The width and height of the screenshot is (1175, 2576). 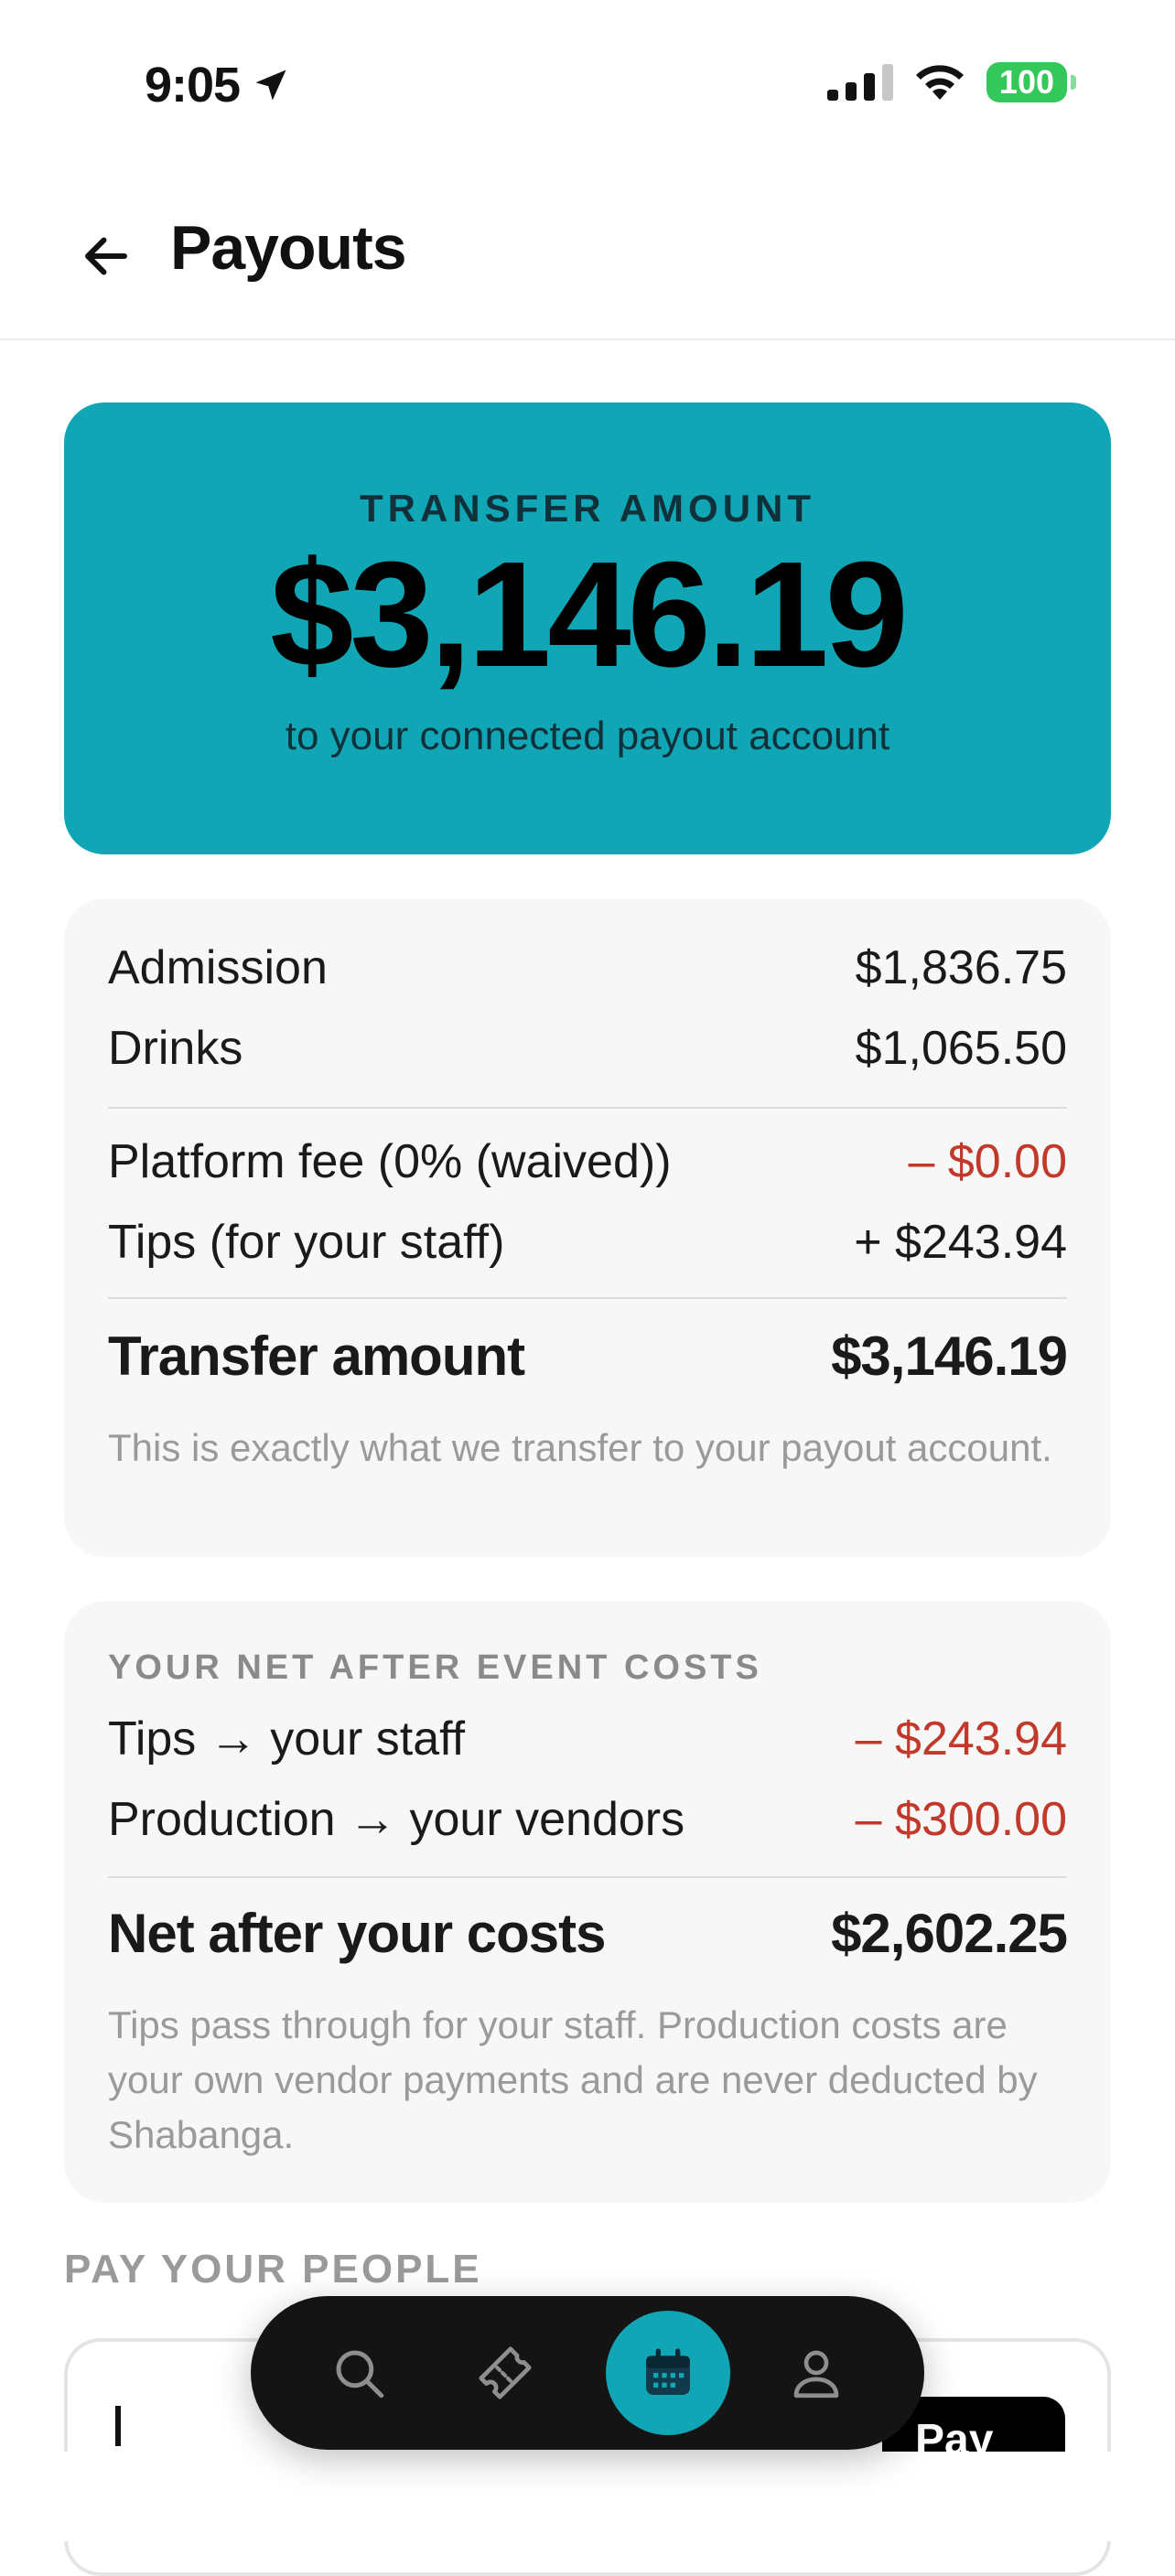 What do you see at coordinates (940, 83) in the screenshot?
I see `wifi-icon` at bounding box center [940, 83].